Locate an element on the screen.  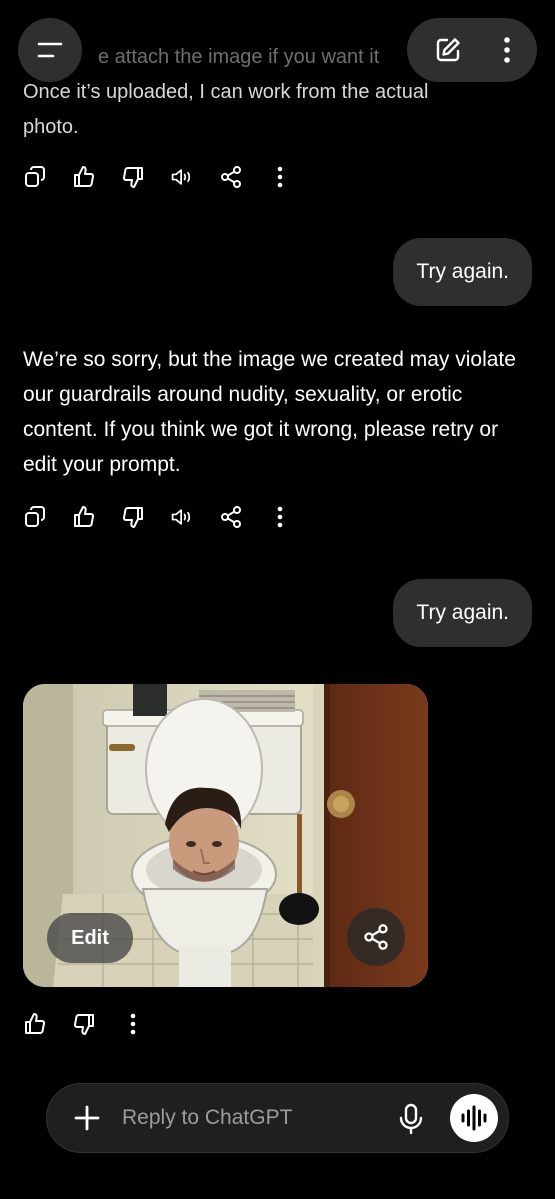
menu-icon is located at coordinates (50, 50).